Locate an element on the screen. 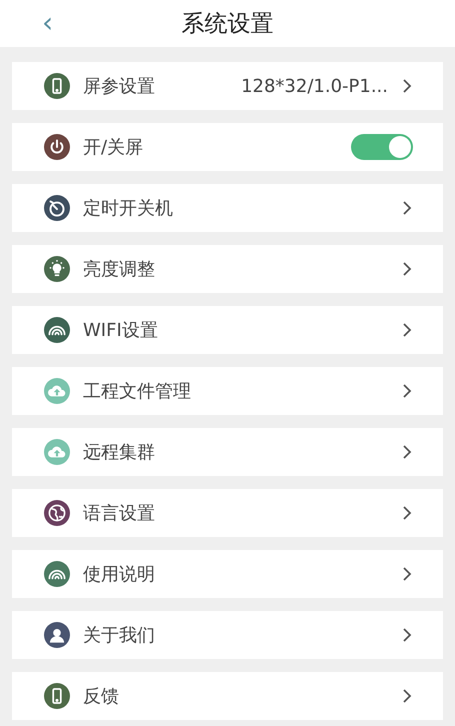 The image size is (455, 726). row-label: 屏参设置 is located at coordinates (119, 86).